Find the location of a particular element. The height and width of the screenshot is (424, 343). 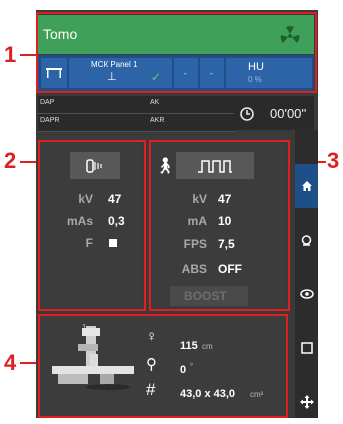

timer-value: 00'00'' is located at coordinates (288, 113).